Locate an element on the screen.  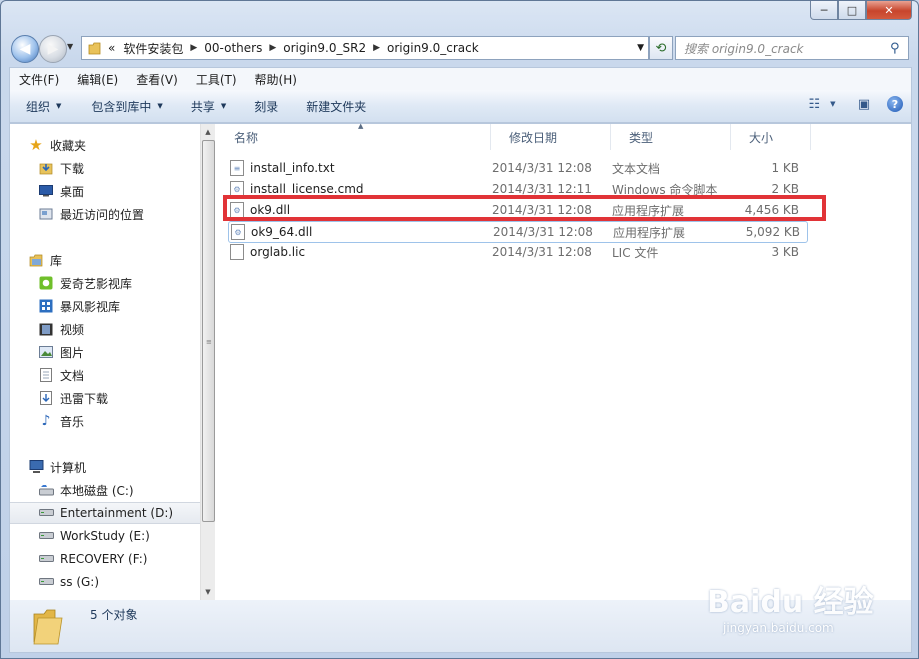
menu-tools: 工具(T) is located at coordinates (216, 79).